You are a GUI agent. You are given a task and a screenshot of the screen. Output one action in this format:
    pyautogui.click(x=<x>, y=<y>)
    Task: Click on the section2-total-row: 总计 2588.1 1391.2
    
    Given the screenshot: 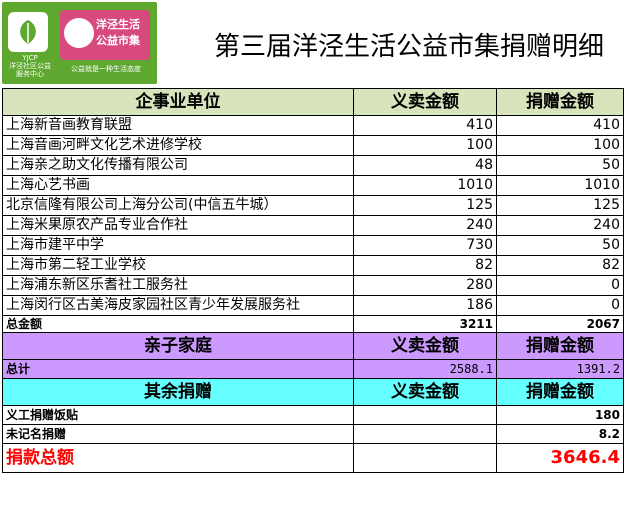 What is the action you would take?
    pyautogui.click(x=313, y=369)
    